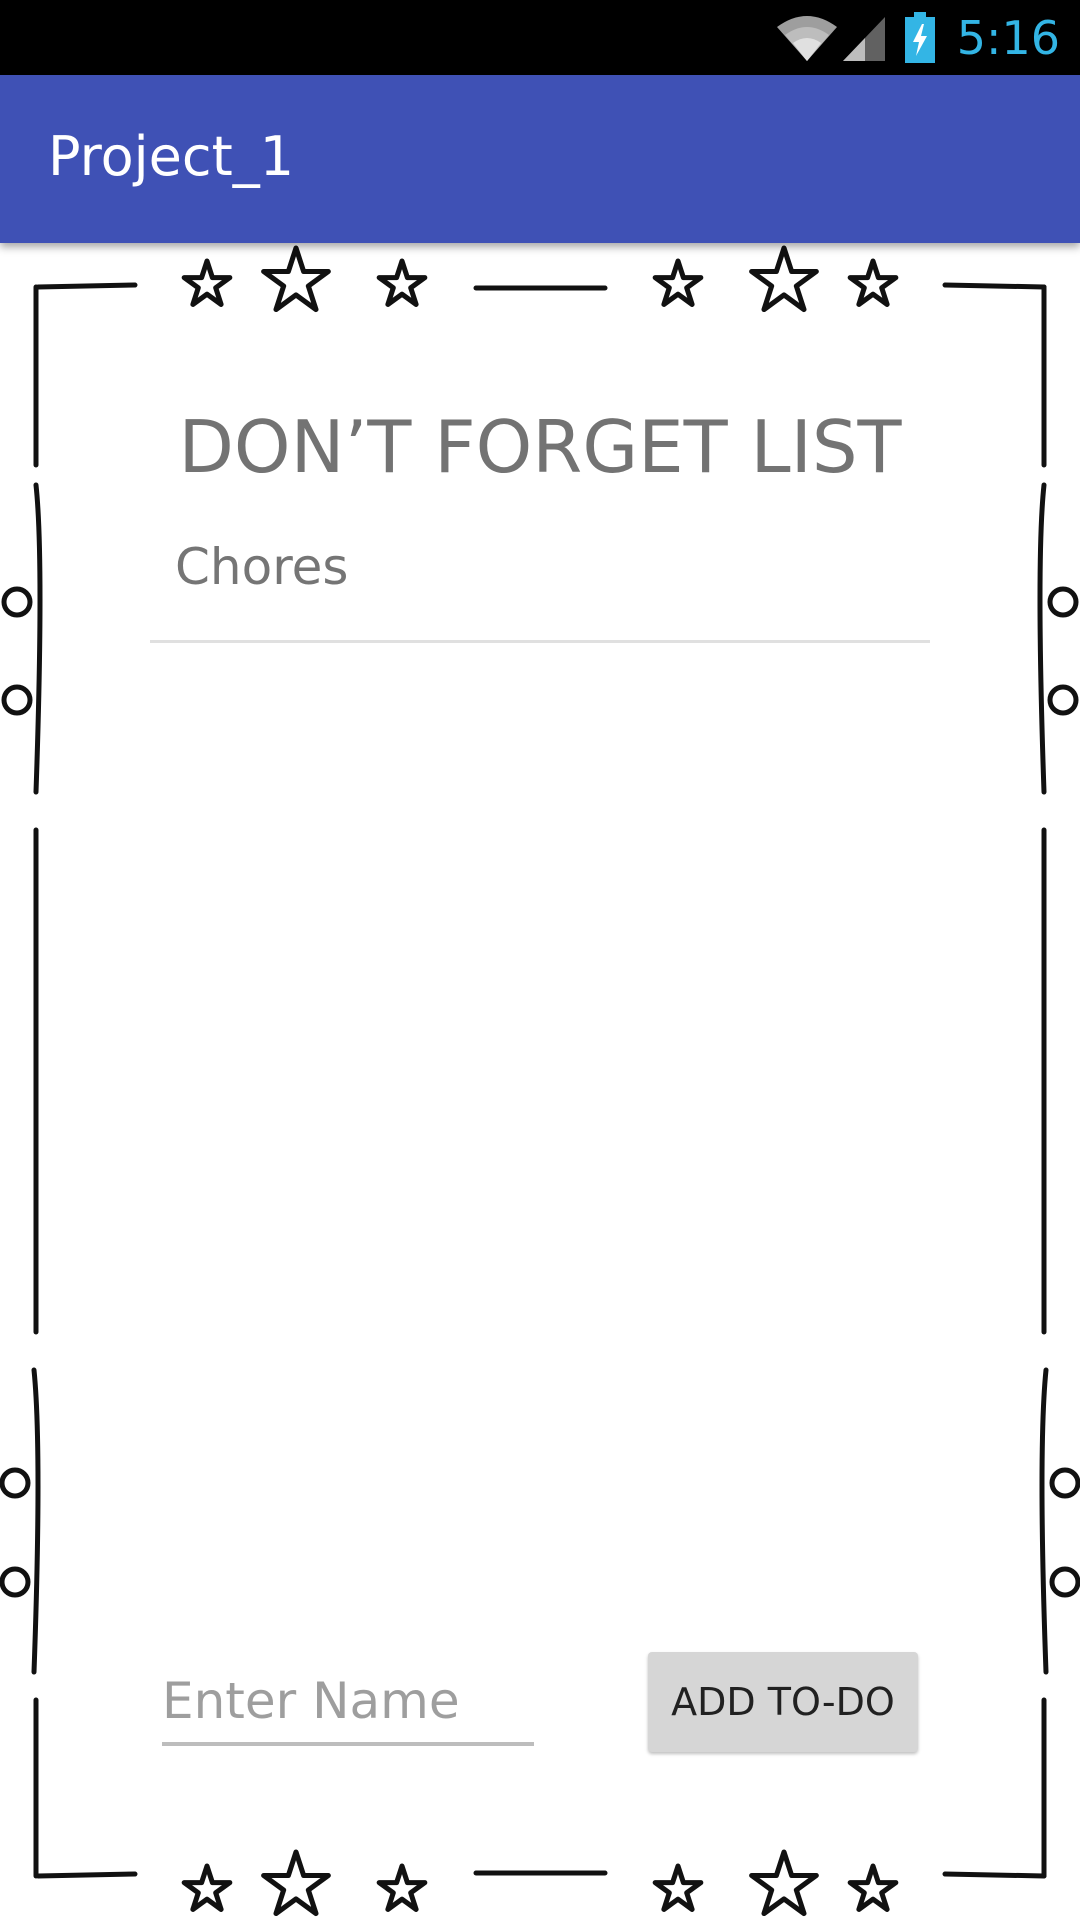 This screenshot has width=1080, height=1920. What do you see at coordinates (540, 37) in the screenshot?
I see `status-bar: 5:16` at bounding box center [540, 37].